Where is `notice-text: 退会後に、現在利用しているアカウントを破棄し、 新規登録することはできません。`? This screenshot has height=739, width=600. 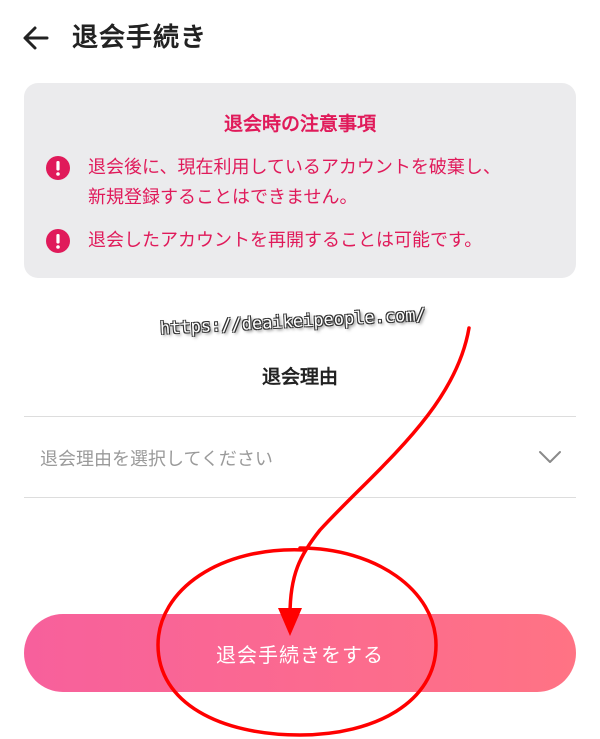
notice-text: 退会後に、現在利用しているアカウントを破棄し、 新規登録することはできません。 is located at coordinates (323, 183).